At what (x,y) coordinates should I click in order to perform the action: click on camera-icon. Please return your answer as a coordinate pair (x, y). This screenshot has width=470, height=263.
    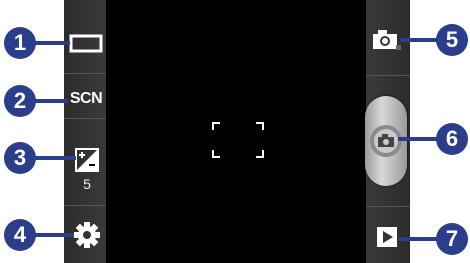
    Looking at the image, I should click on (387, 40).